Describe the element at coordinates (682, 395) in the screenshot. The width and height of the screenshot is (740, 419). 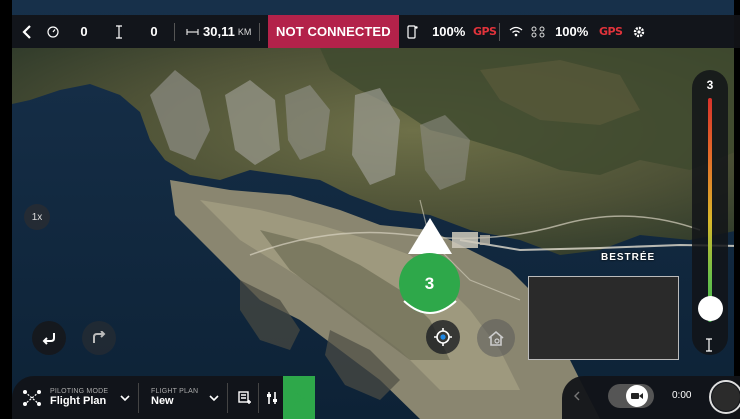
I see `record-time: 0:00` at that location.